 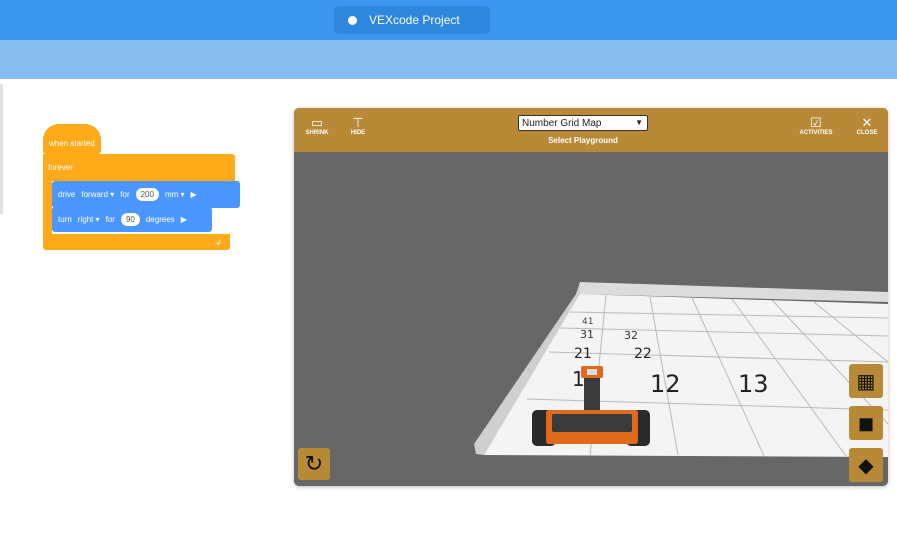 What do you see at coordinates (583, 140) in the screenshot?
I see `select-playground-label: Select Playground` at bounding box center [583, 140].